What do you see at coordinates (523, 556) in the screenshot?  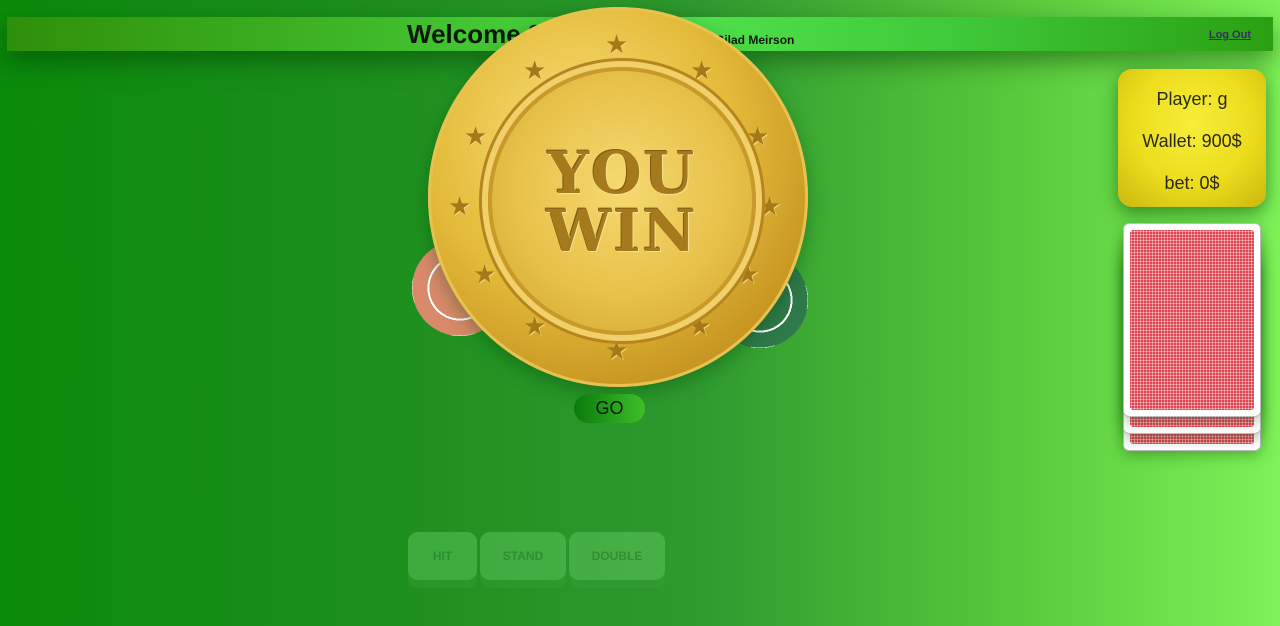 I see `stand-button: STAND` at bounding box center [523, 556].